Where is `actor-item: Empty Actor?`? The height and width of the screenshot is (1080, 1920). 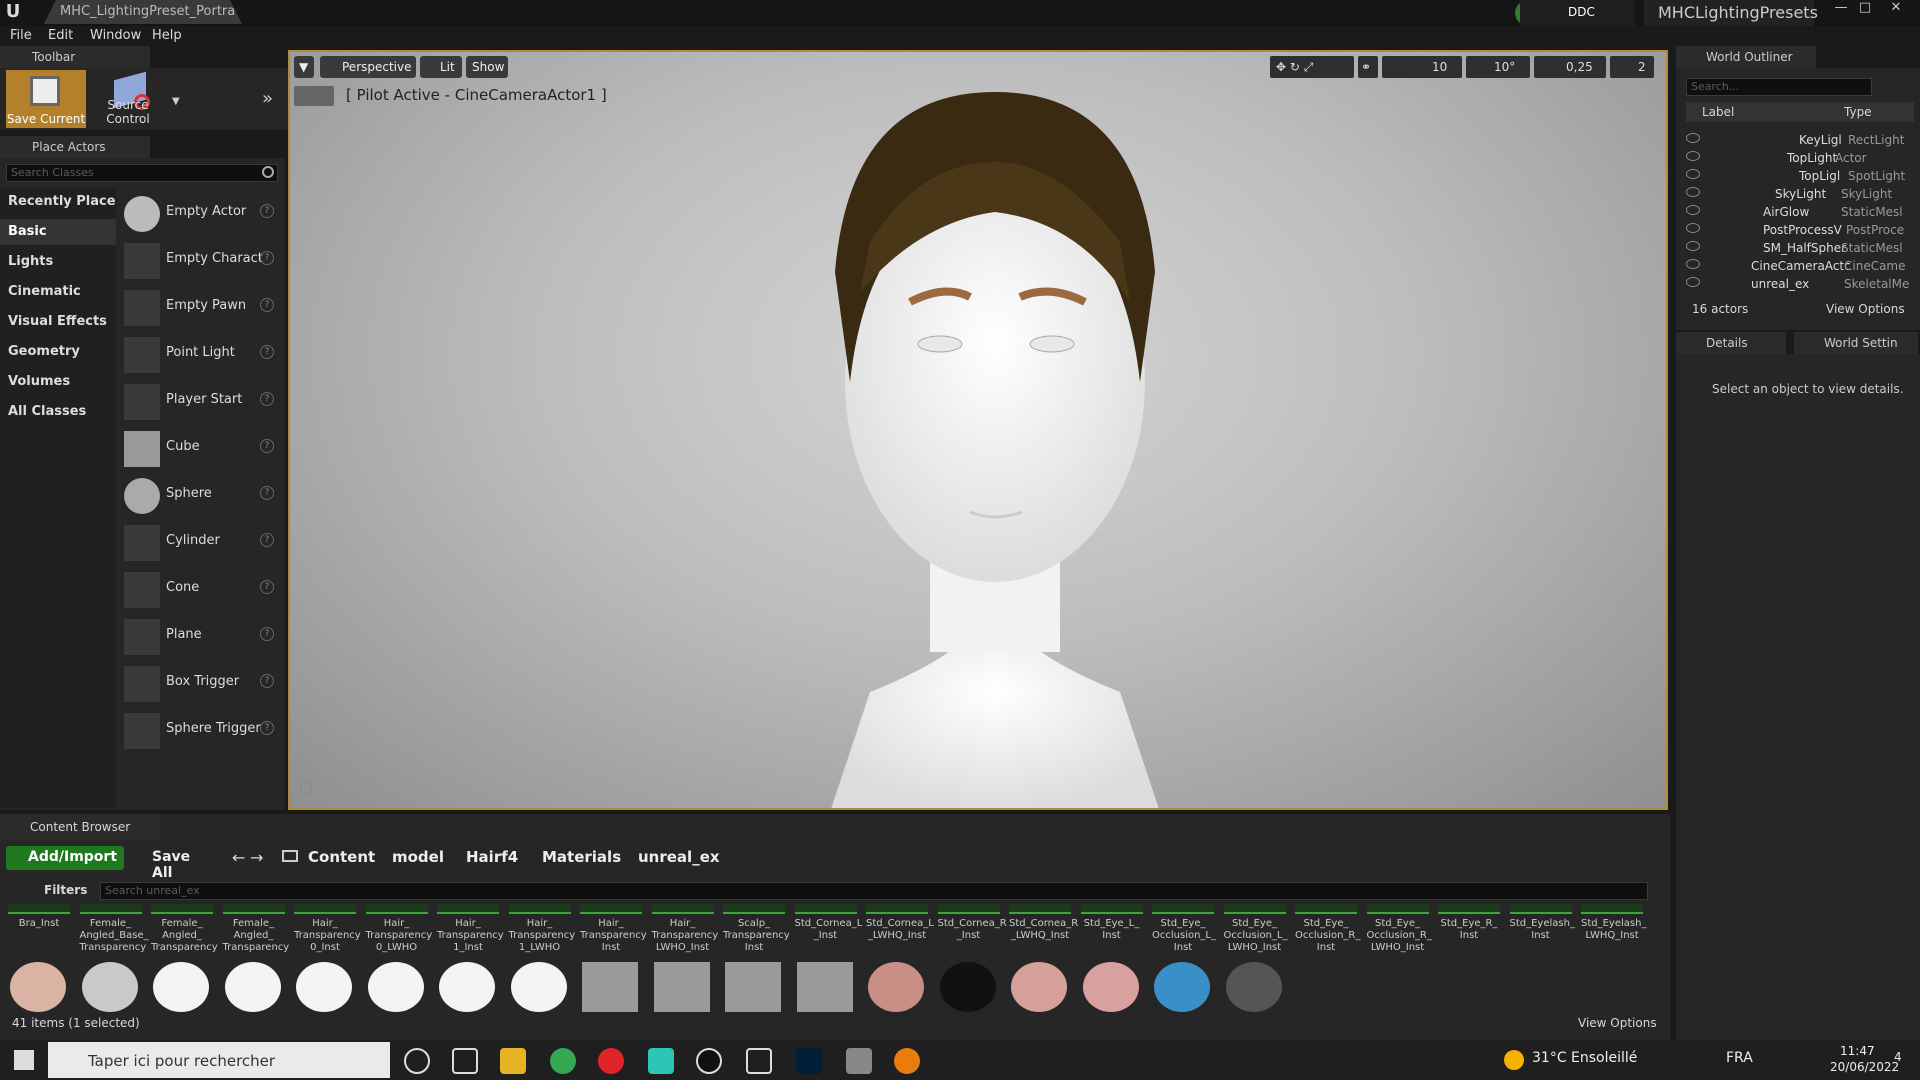
actor-item: Empty Actor? is located at coordinates (201, 212).